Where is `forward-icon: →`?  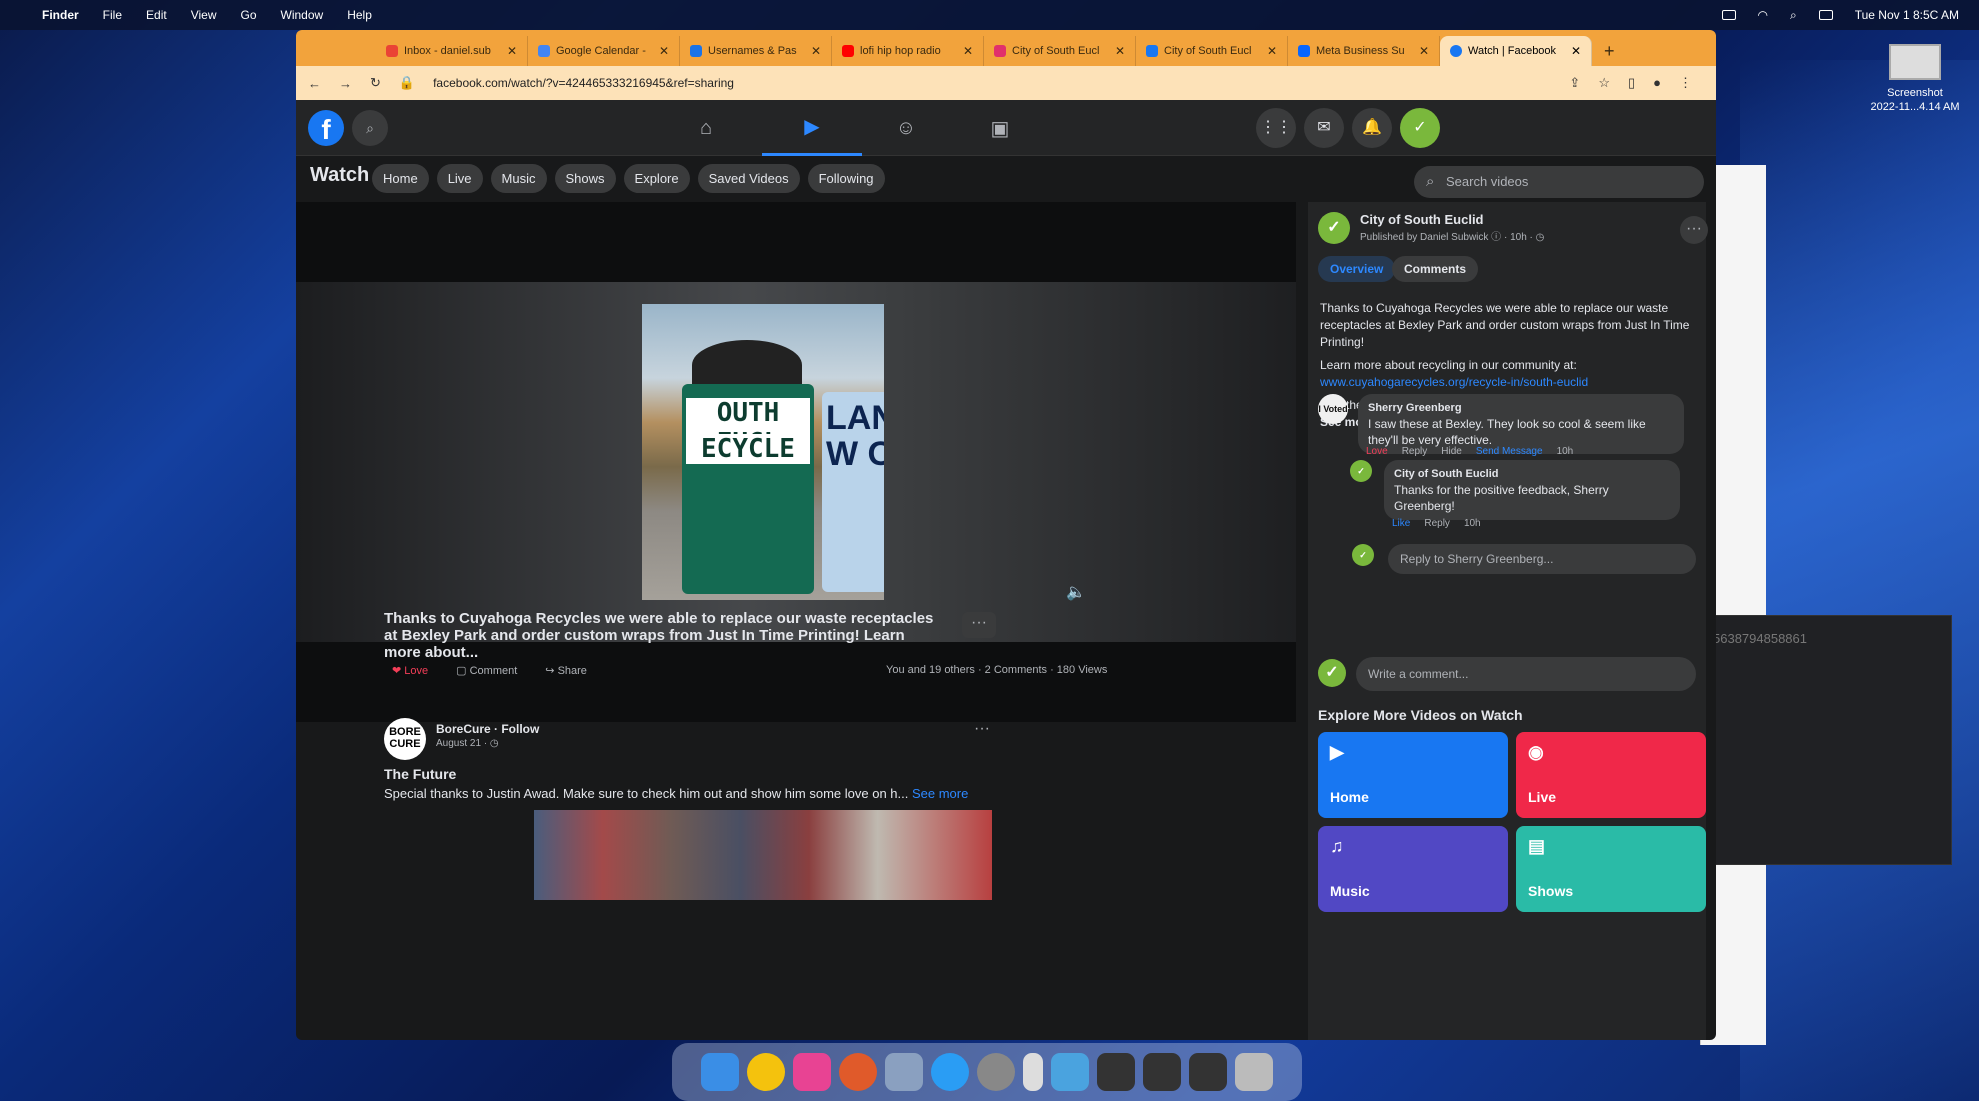 forward-icon: → is located at coordinates (345, 83).